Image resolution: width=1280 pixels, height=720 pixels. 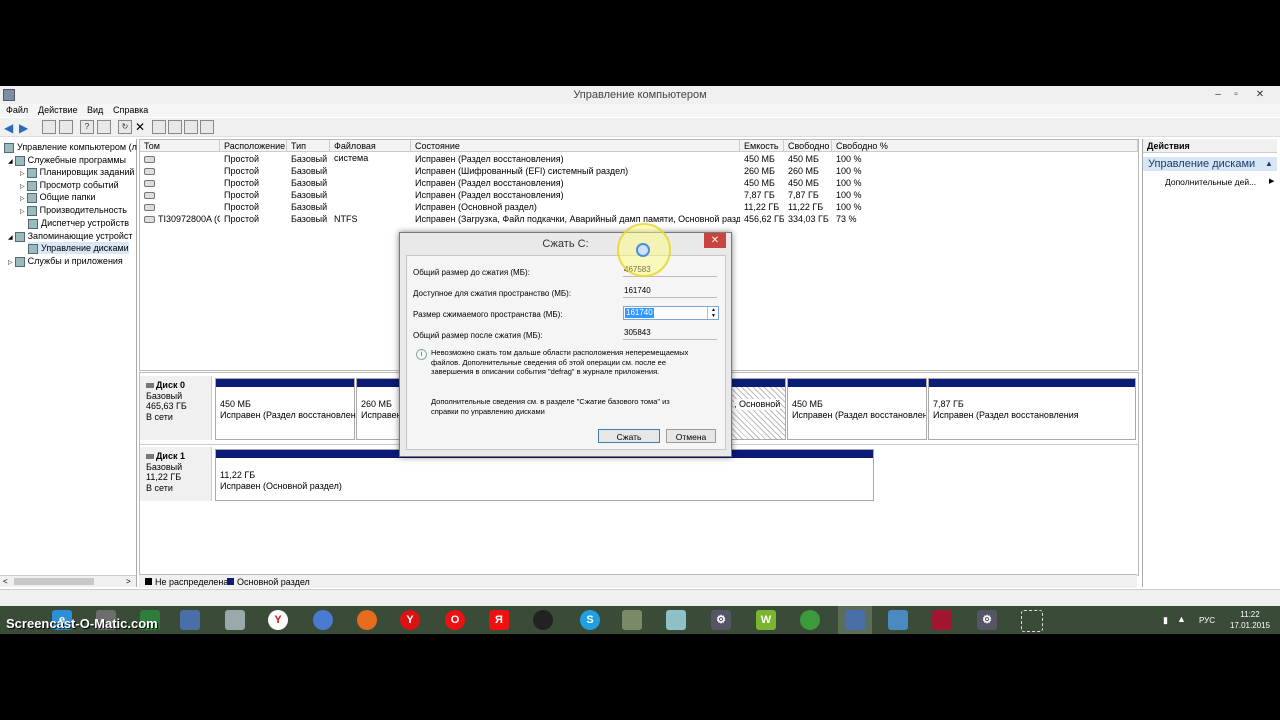 What do you see at coordinates (49, 127) in the screenshot?
I see `up-folder-icon` at bounding box center [49, 127].